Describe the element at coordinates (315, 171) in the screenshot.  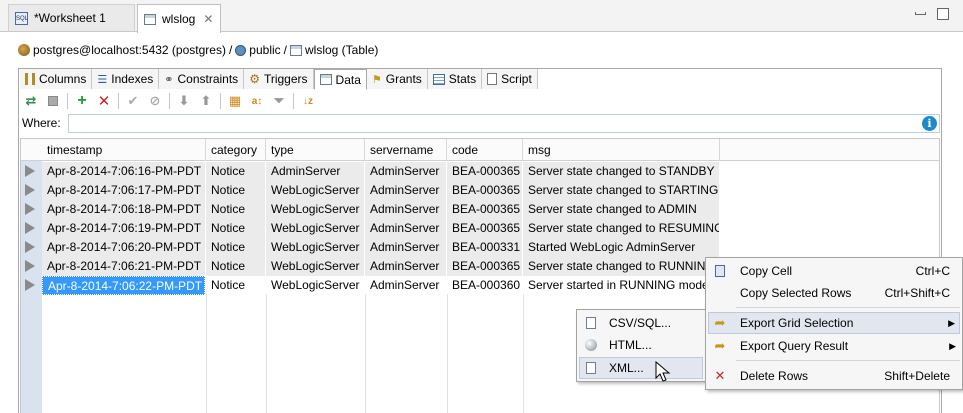
I see `cell-type: AdminServer` at that location.